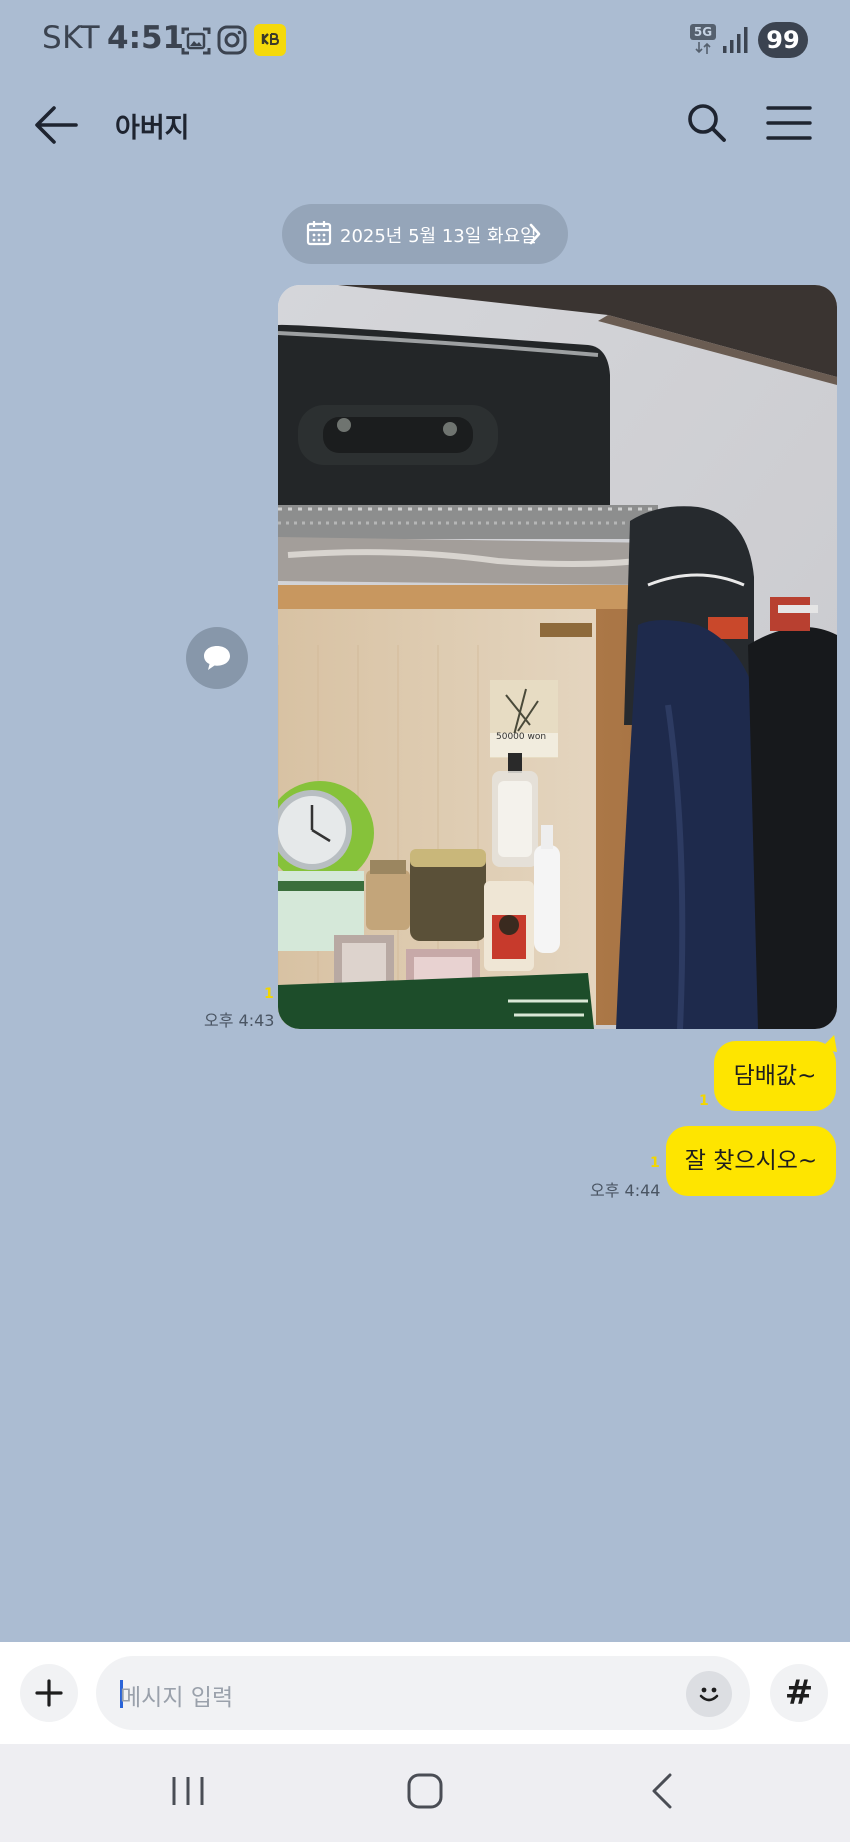 Image resolution: width=850 pixels, height=1842 pixels. I want to click on chat-title: 아버지, so click(152, 125).